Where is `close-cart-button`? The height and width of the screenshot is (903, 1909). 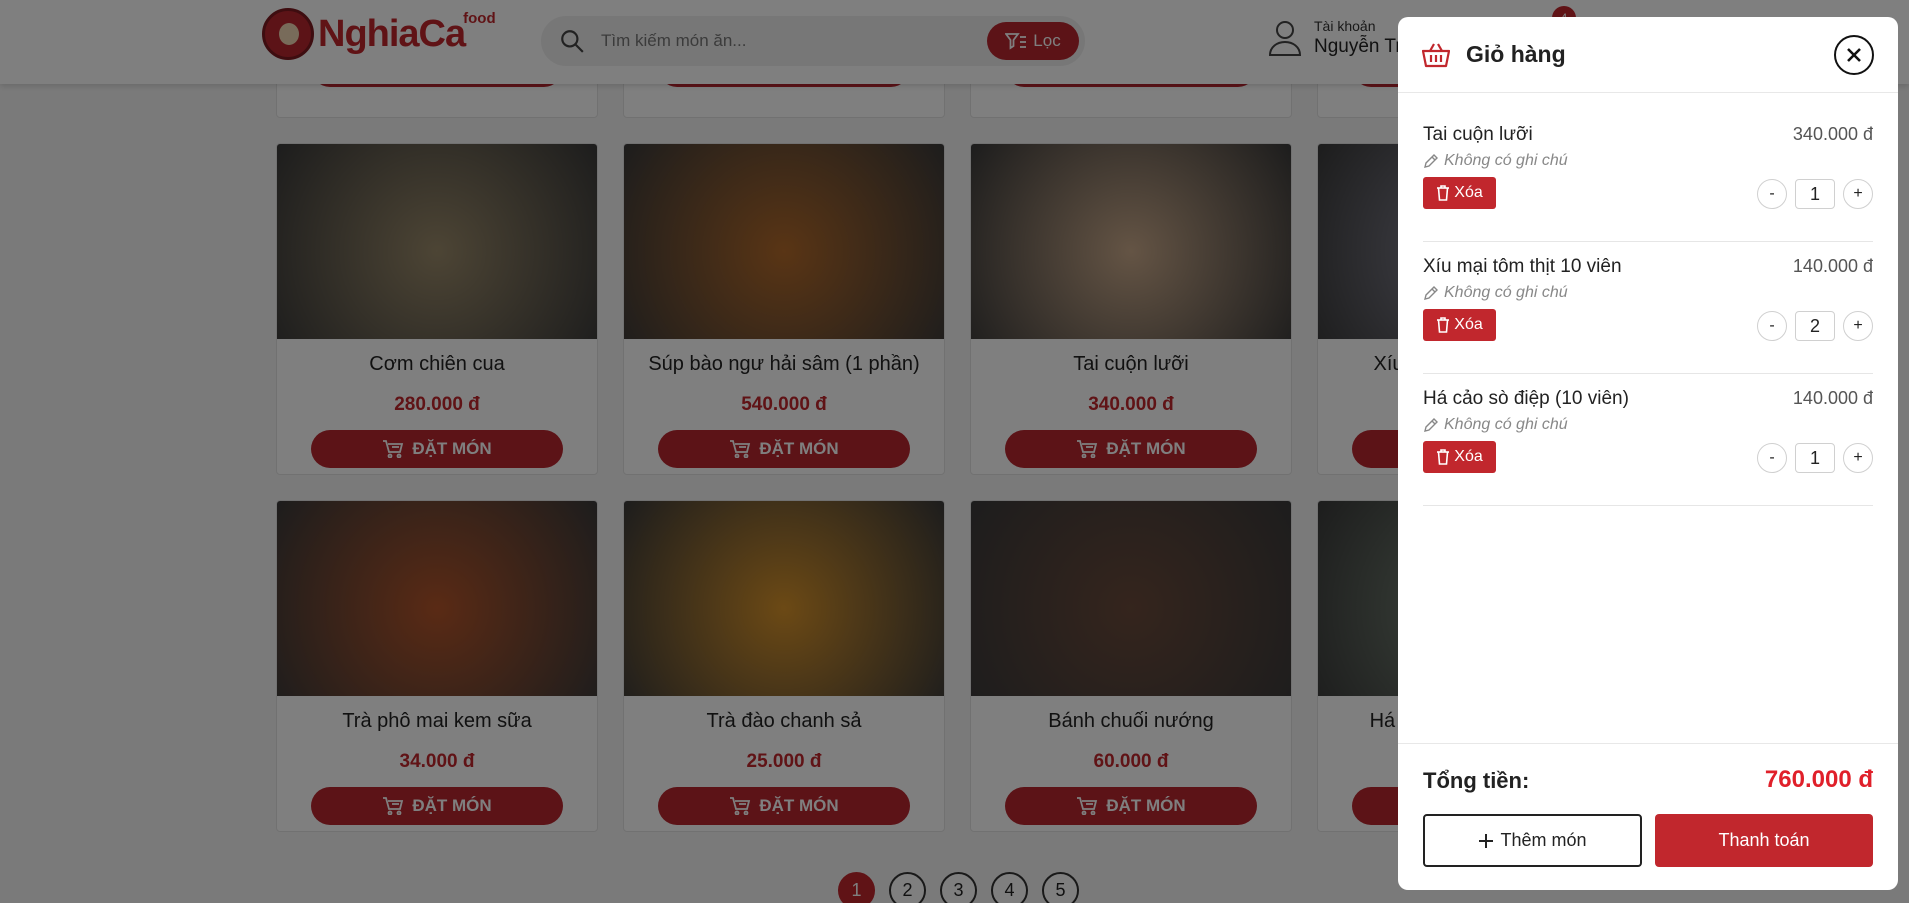
close-cart-button is located at coordinates (1854, 55).